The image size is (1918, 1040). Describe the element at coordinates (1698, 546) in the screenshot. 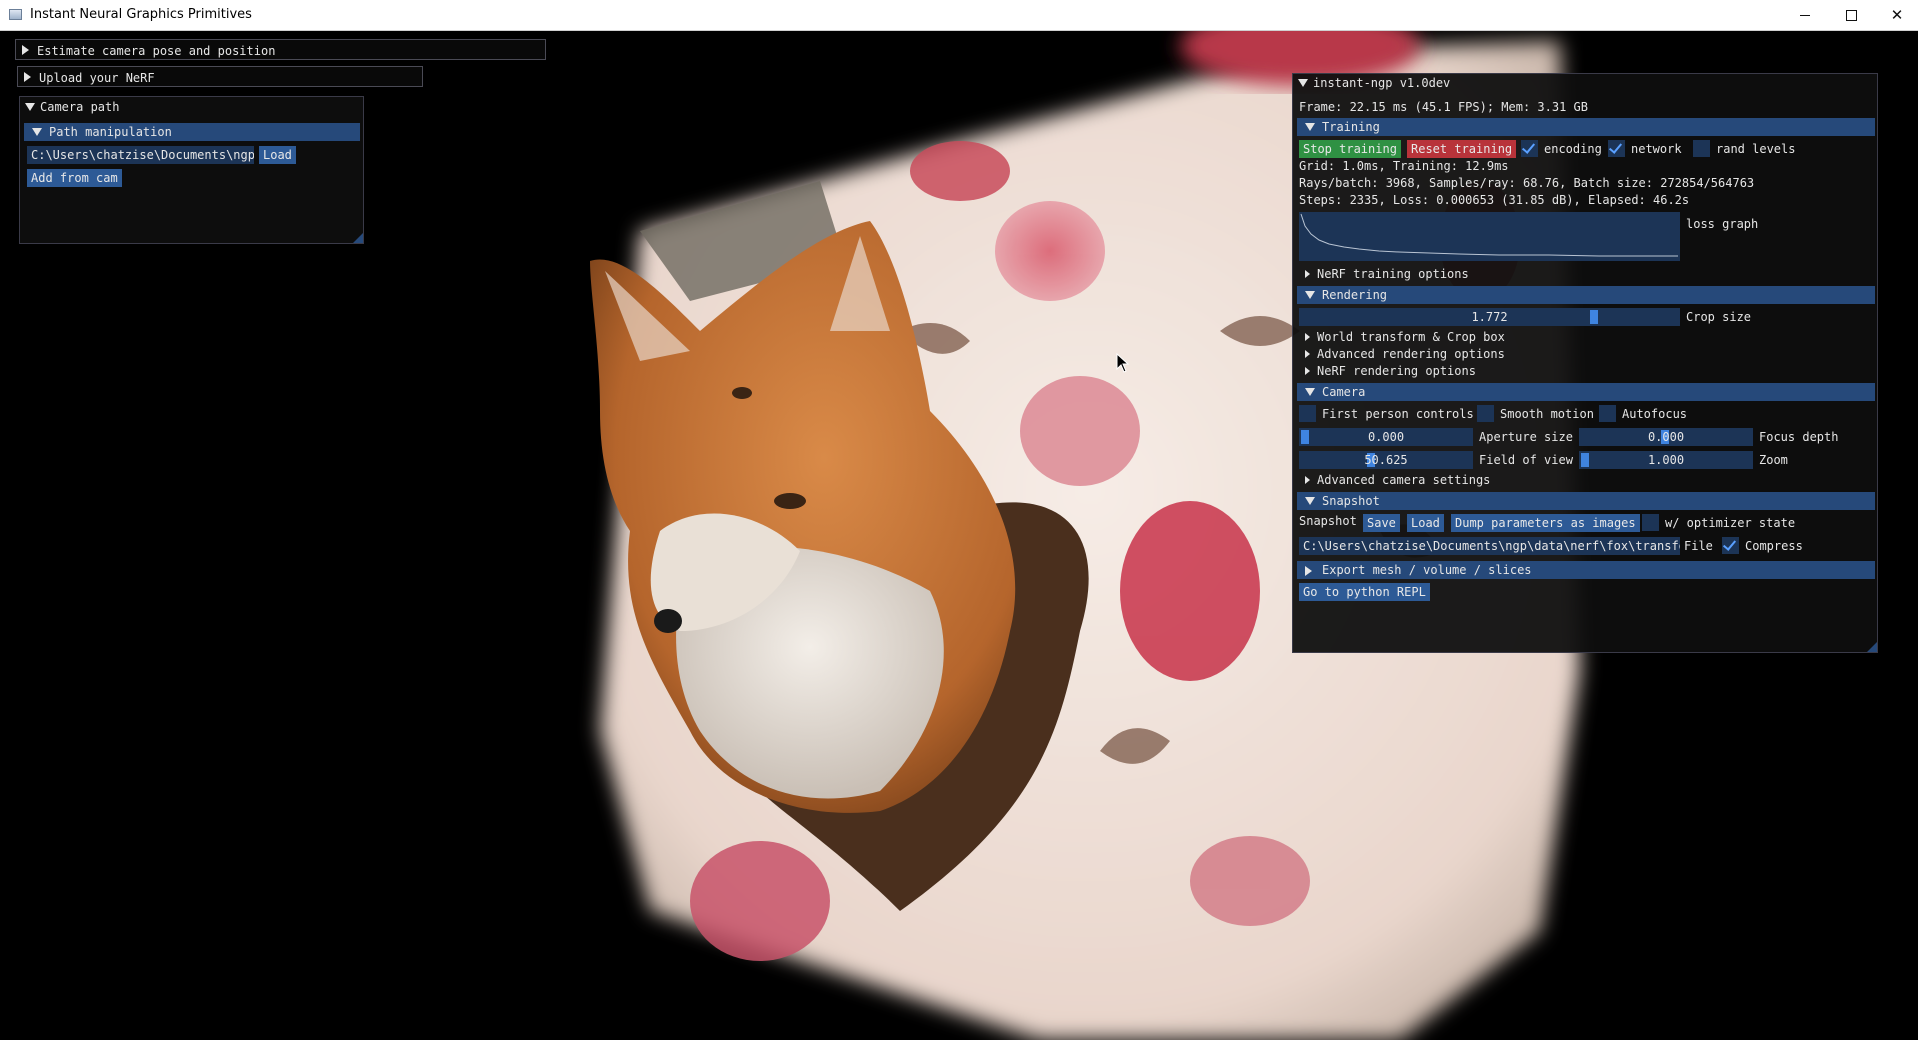

I see `snapshot-file-label: File` at that location.